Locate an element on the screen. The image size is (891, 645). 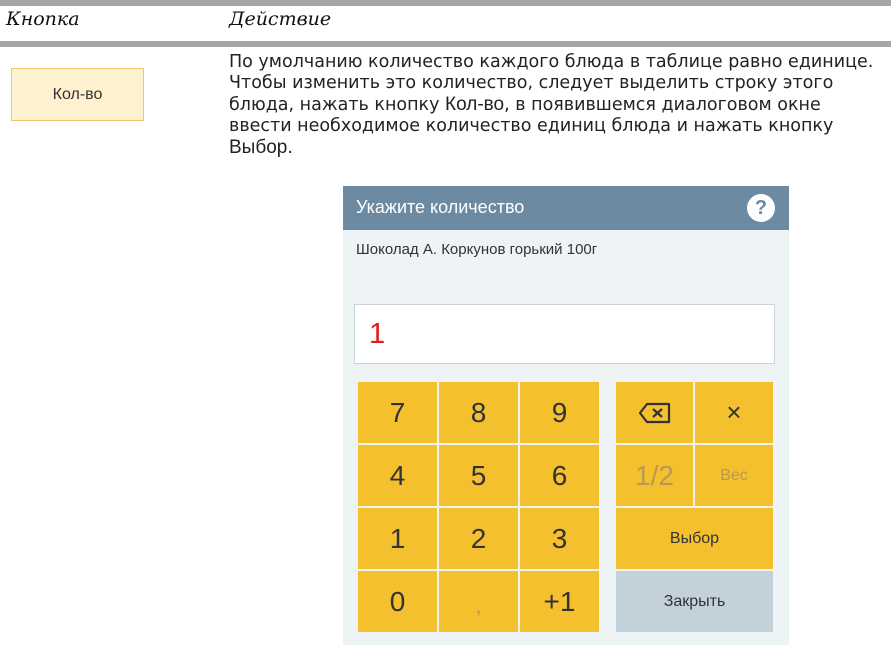
dialog-title-bar: Укажите количество ? is located at coordinates (566, 208).